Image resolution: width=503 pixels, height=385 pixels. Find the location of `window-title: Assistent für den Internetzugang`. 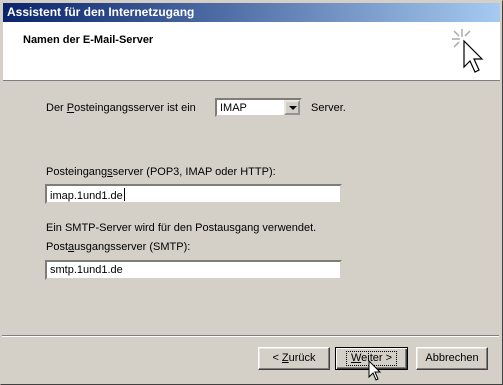

window-title: Assistent für den Internetzugang is located at coordinates (101, 12).